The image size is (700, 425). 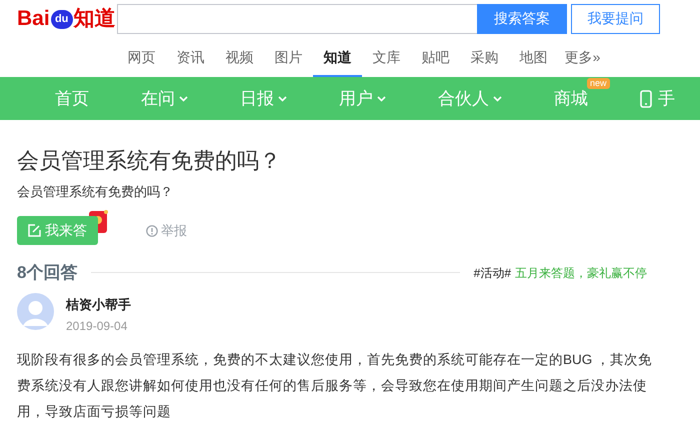 I want to click on answer-date: 2019-09-04, so click(x=97, y=326).